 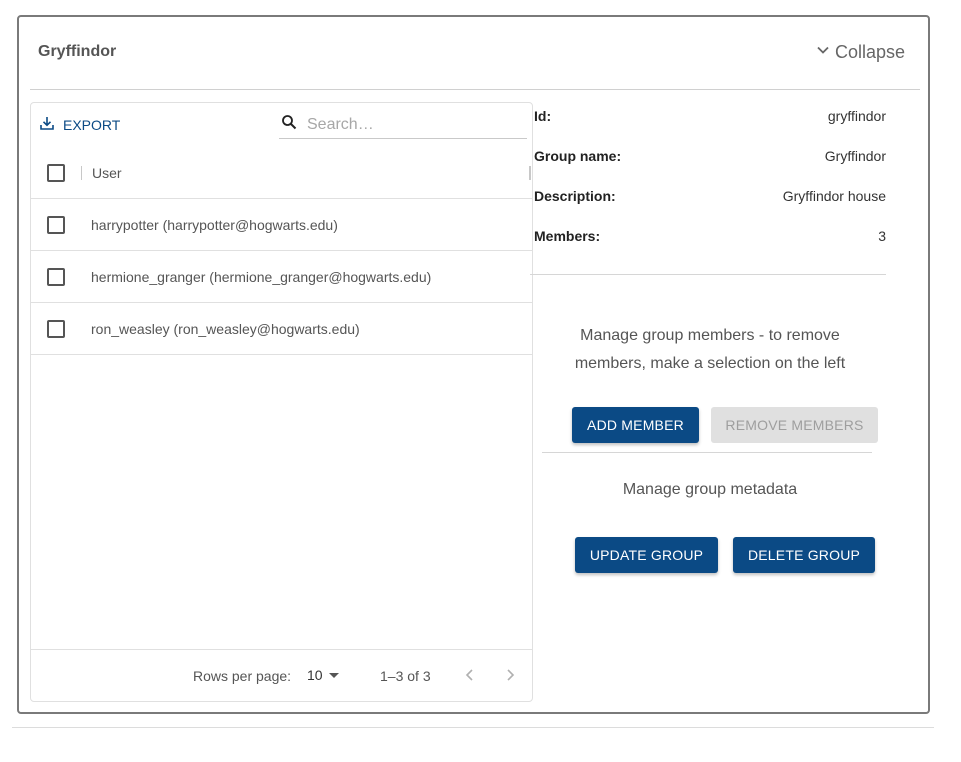 What do you see at coordinates (242, 676) in the screenshot?
I see `rows-per-page-label: Rows per page:` at bounding box center [242, 676].